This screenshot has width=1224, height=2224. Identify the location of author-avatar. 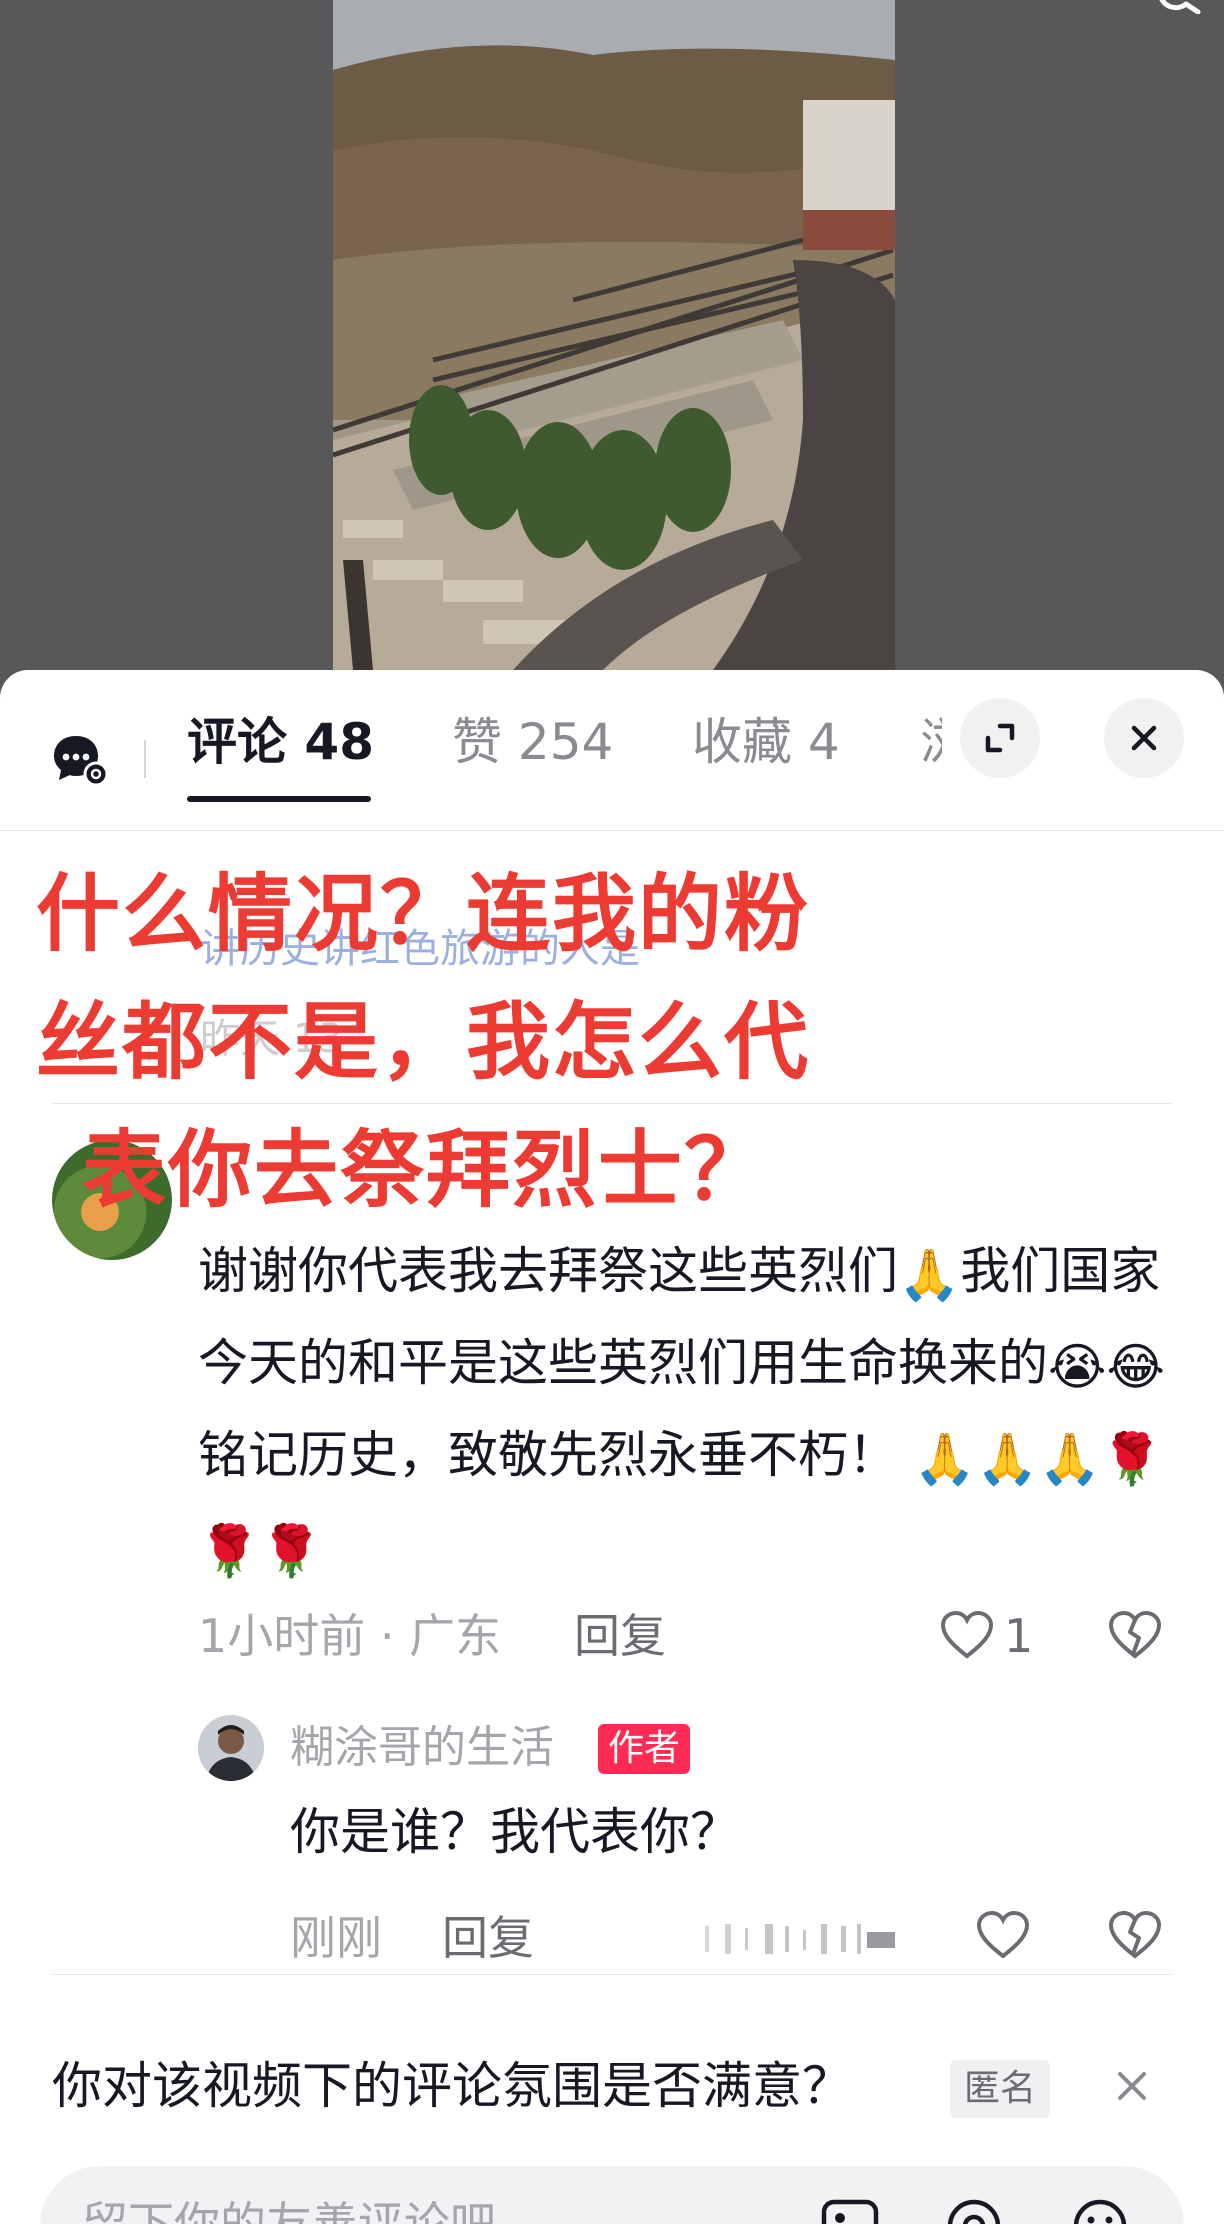
(231, 1748).